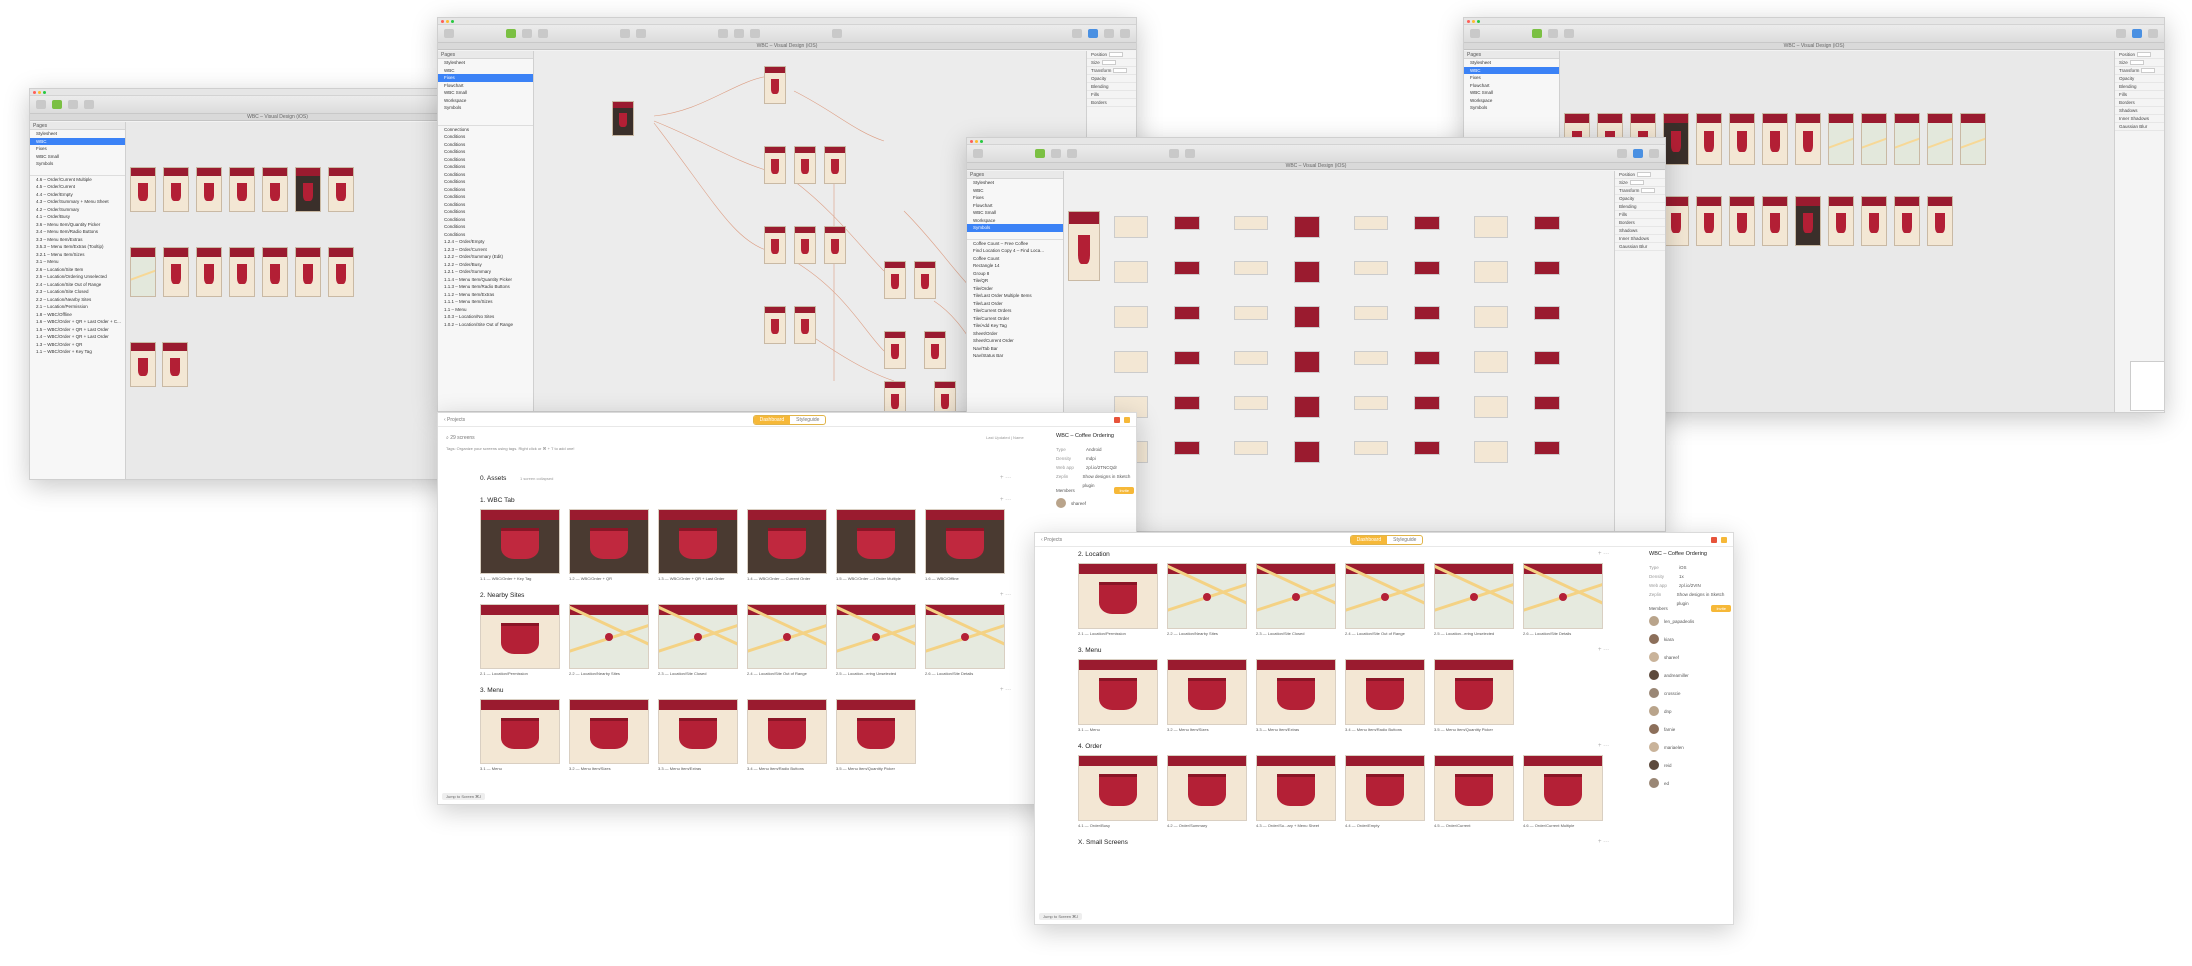 The width and height of the screenshot is (2192, 966). Describe the element at coordinates (77, 195) in the screenshot. I see `layer-item: 4.4 – Order/Empty` at that location.